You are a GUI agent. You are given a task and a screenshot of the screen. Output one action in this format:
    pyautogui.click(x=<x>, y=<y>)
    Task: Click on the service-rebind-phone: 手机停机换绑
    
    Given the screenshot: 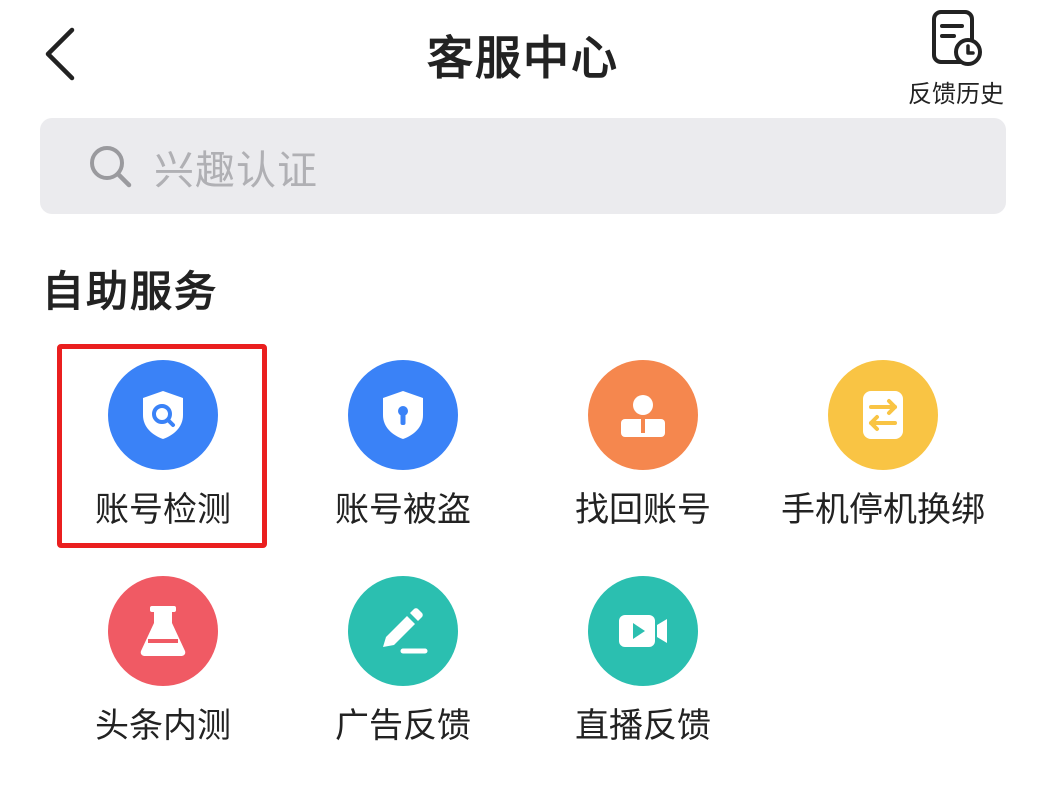 What is the action you would take?
    pyautogui.click(x=883, y=442)
    